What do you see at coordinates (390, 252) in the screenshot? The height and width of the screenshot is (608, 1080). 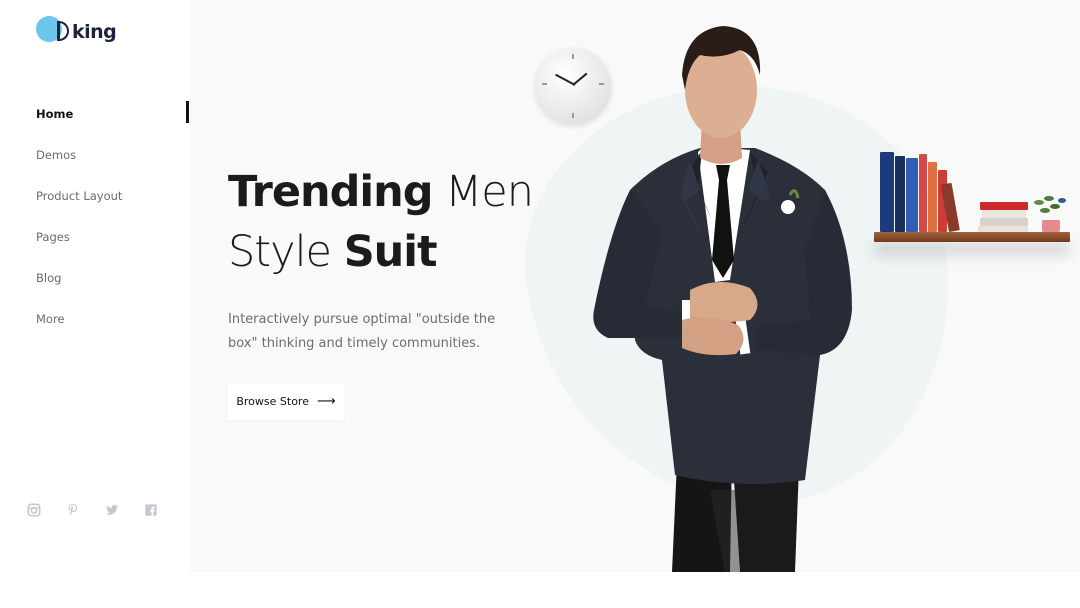 I see `hero-title-bold-2: Suit` at bounding box center [390, 252].